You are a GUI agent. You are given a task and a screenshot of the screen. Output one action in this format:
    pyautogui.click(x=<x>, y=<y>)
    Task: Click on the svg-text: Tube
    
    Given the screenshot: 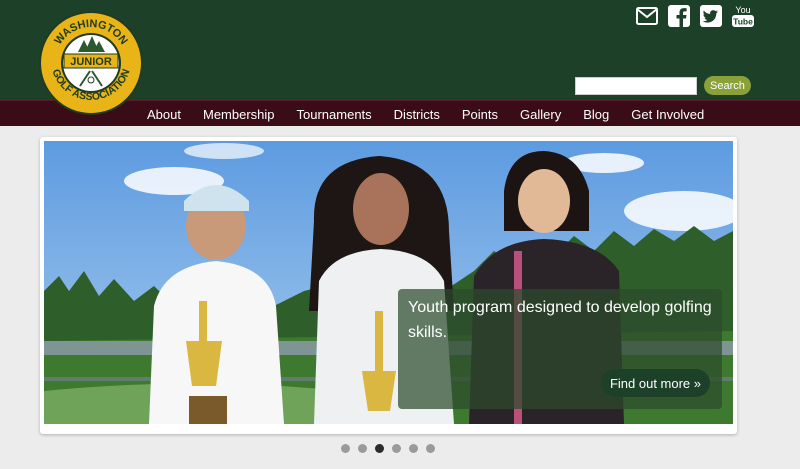 What is the action you would take?
    pyautogui.click(x=743, y=22)
    